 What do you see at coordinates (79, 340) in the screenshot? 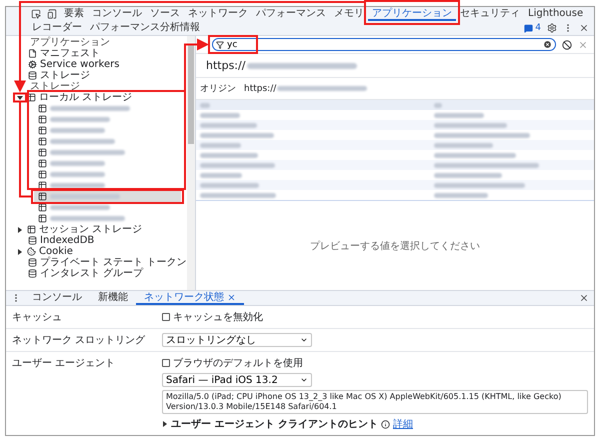
I see `setting-label: ネットワーク スロットリング` at bounding box center [79, 340].